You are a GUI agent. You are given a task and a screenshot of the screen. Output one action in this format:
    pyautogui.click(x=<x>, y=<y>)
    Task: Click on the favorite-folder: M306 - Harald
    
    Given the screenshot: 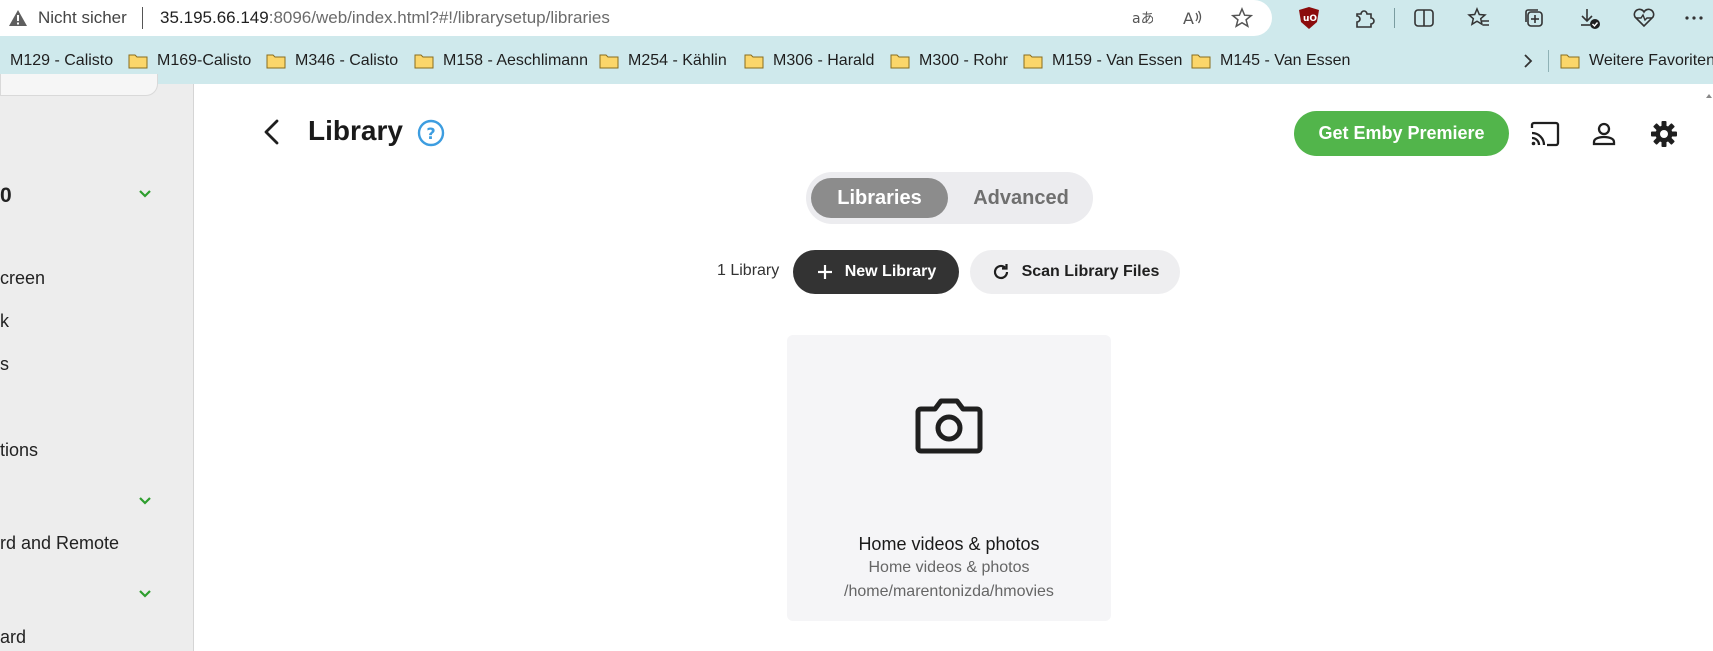 What is the action you would take?
    pyautogui.click(x=809, y=61)
    